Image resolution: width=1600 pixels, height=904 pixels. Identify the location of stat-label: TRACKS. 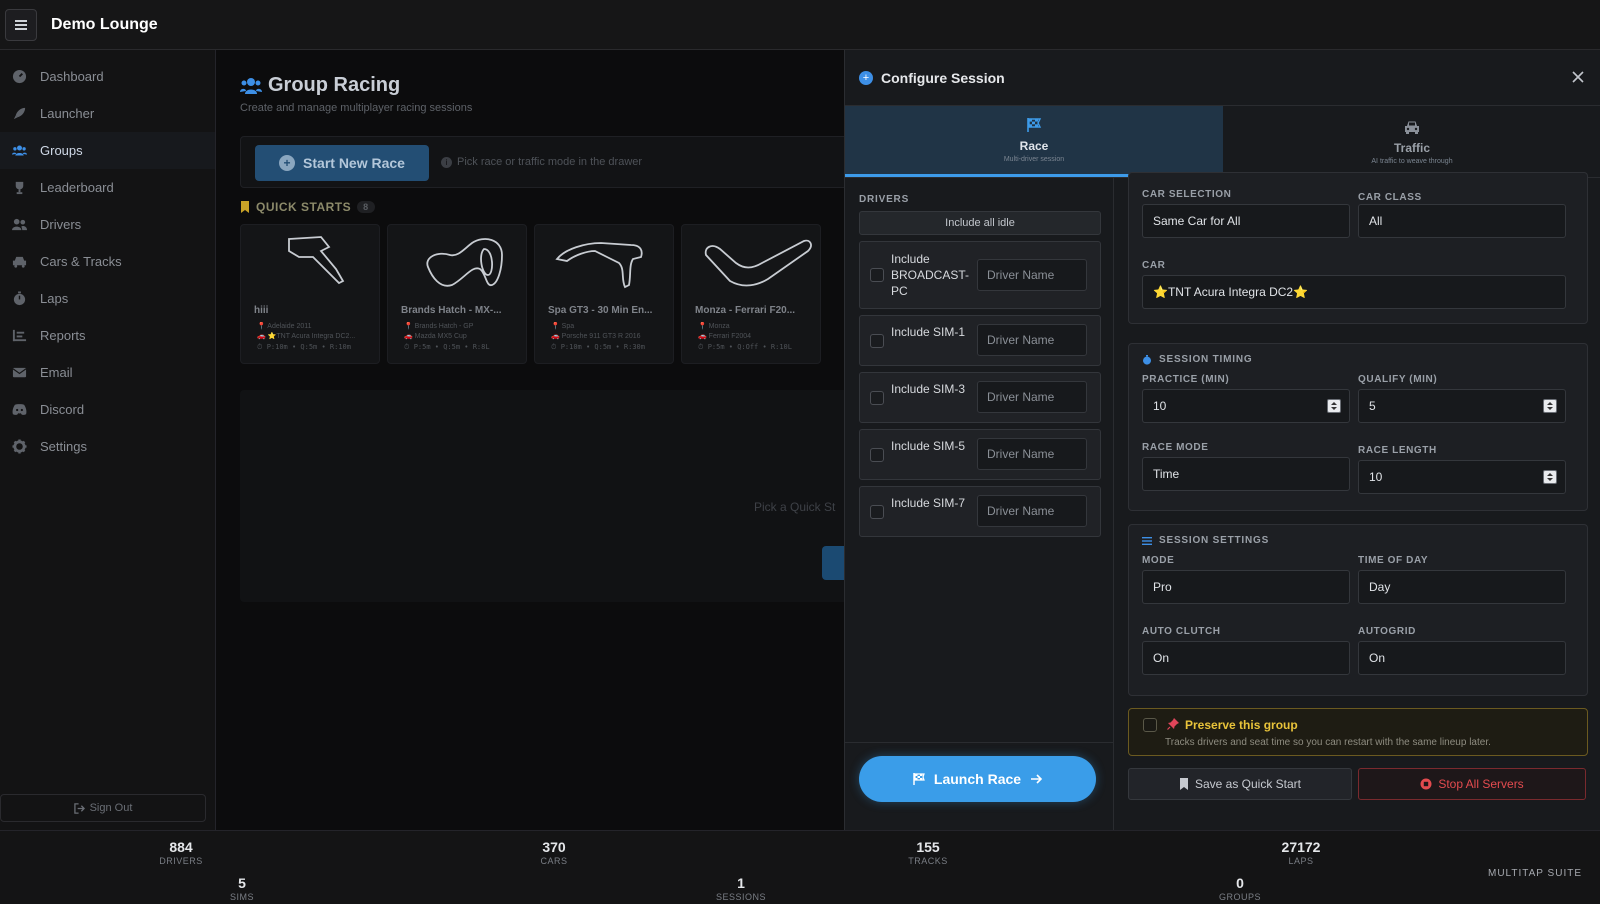
(928, 861).